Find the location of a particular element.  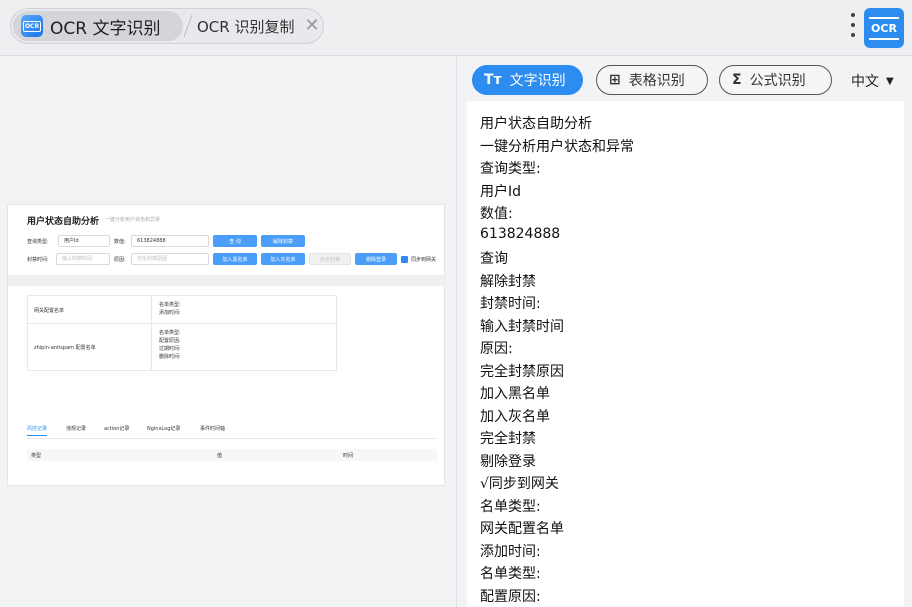

mode-label: 文字识别 is located at coordinates (537, 81).